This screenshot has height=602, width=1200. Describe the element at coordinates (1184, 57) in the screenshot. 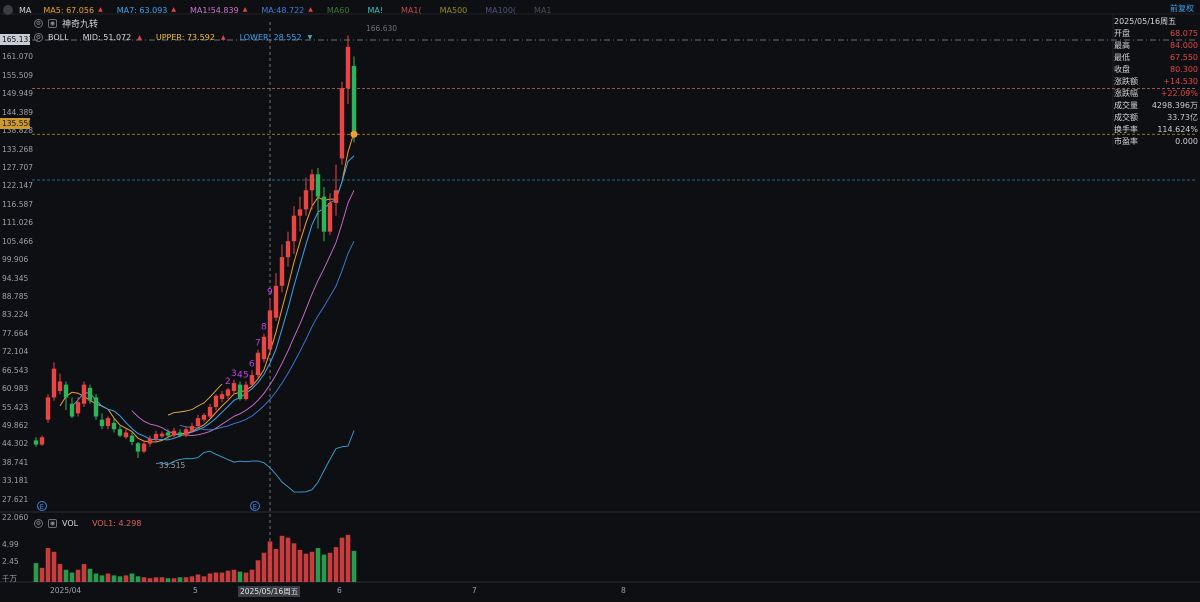

I see `info-value: 67.550` at that location.